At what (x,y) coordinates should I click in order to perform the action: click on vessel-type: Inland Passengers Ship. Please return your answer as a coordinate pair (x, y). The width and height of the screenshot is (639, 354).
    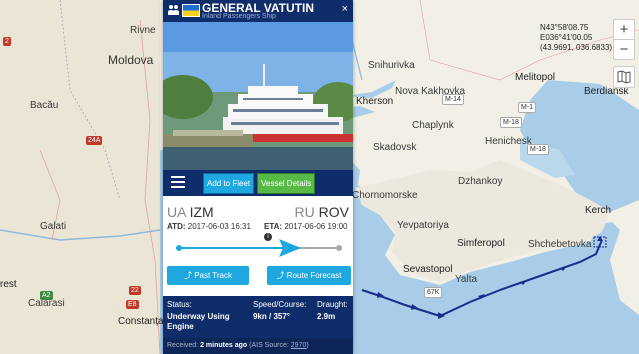
    Looking at the image, I should click on (239, 16).